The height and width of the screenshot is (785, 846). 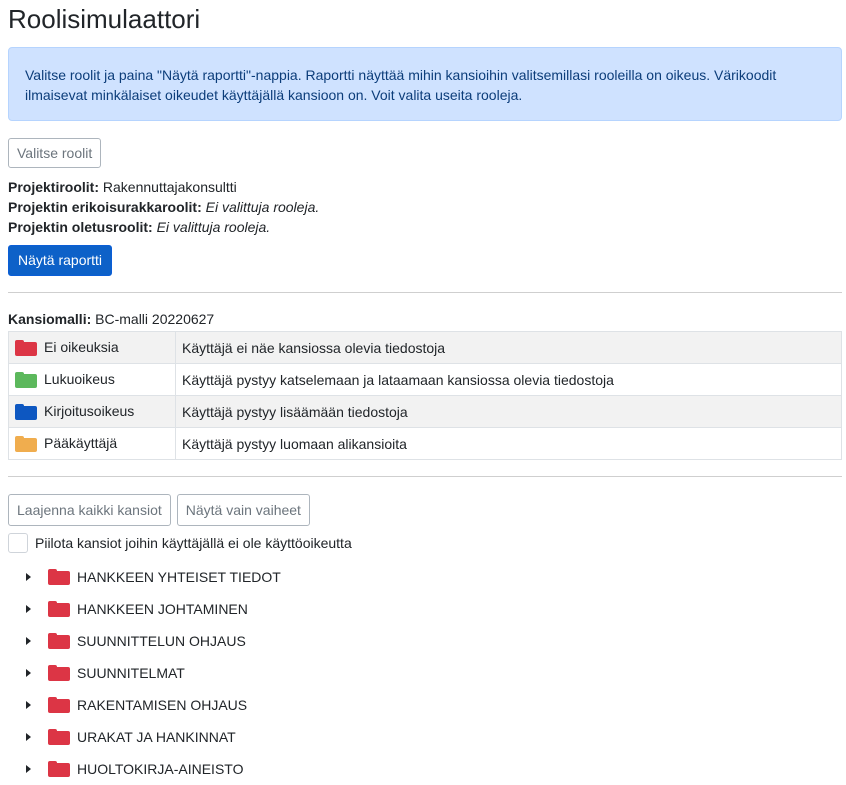 What do you see at coordinates (105, 207) in the screenshot?
I see `special-roles-label: Projektin erikoisurakkaroolit:` at bounding box center [105, 207].